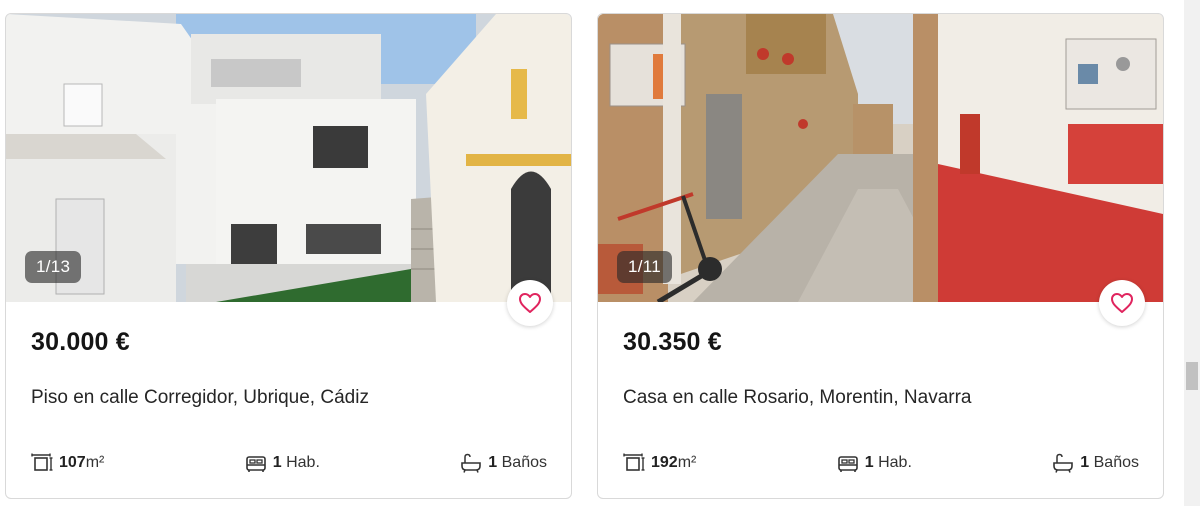  I want to click on listing-features: 192m² 1 Hab. 1 Baños, so click(881, 463).